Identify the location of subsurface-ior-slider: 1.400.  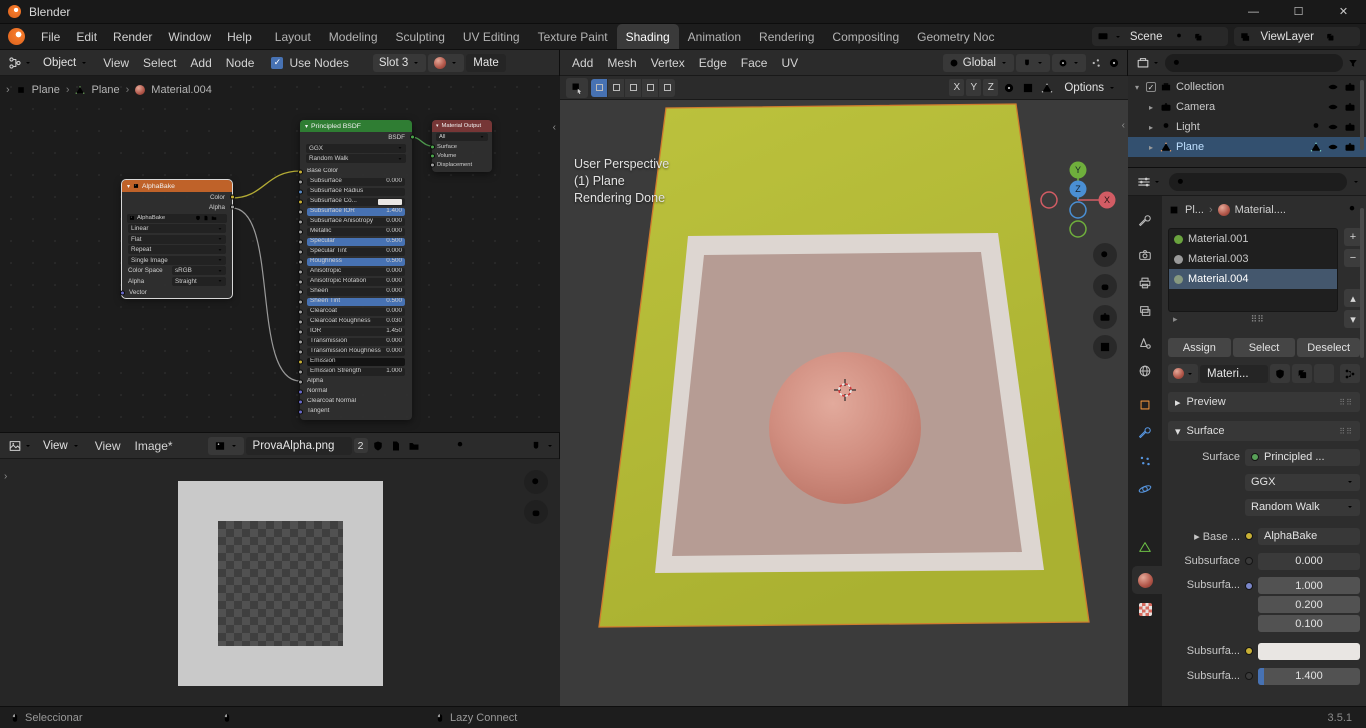
(1309, 676).